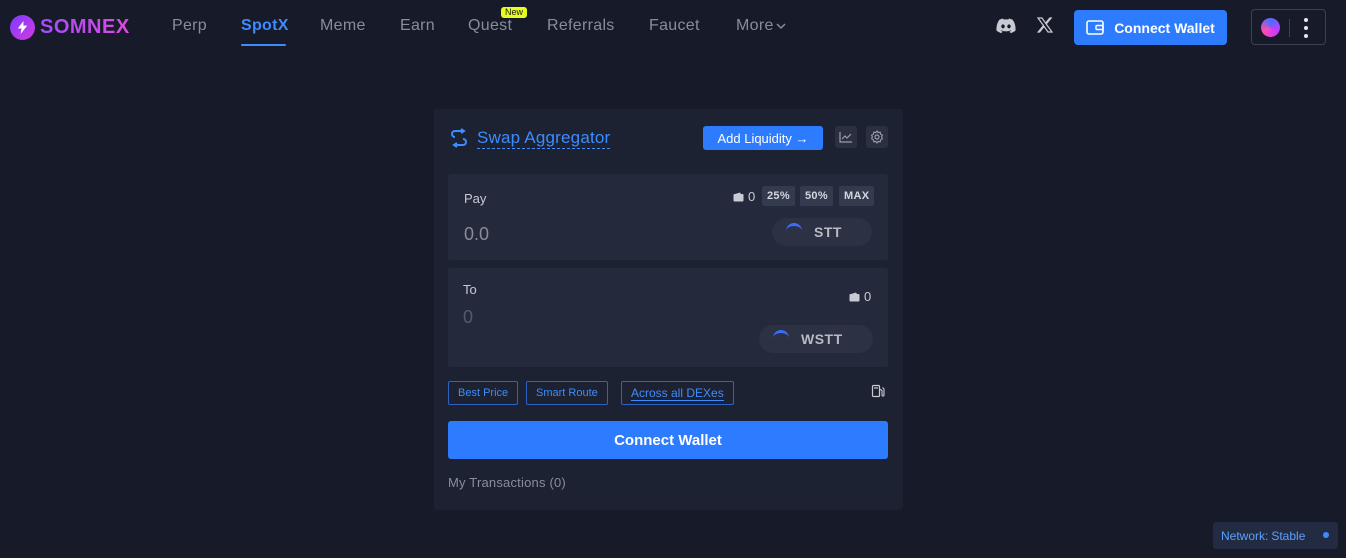 The height and width of the screenshot is (558, 1346). Describe the element at coordinates (1245, 535) in the screenshot. I see `network-label: Network:` at that location.